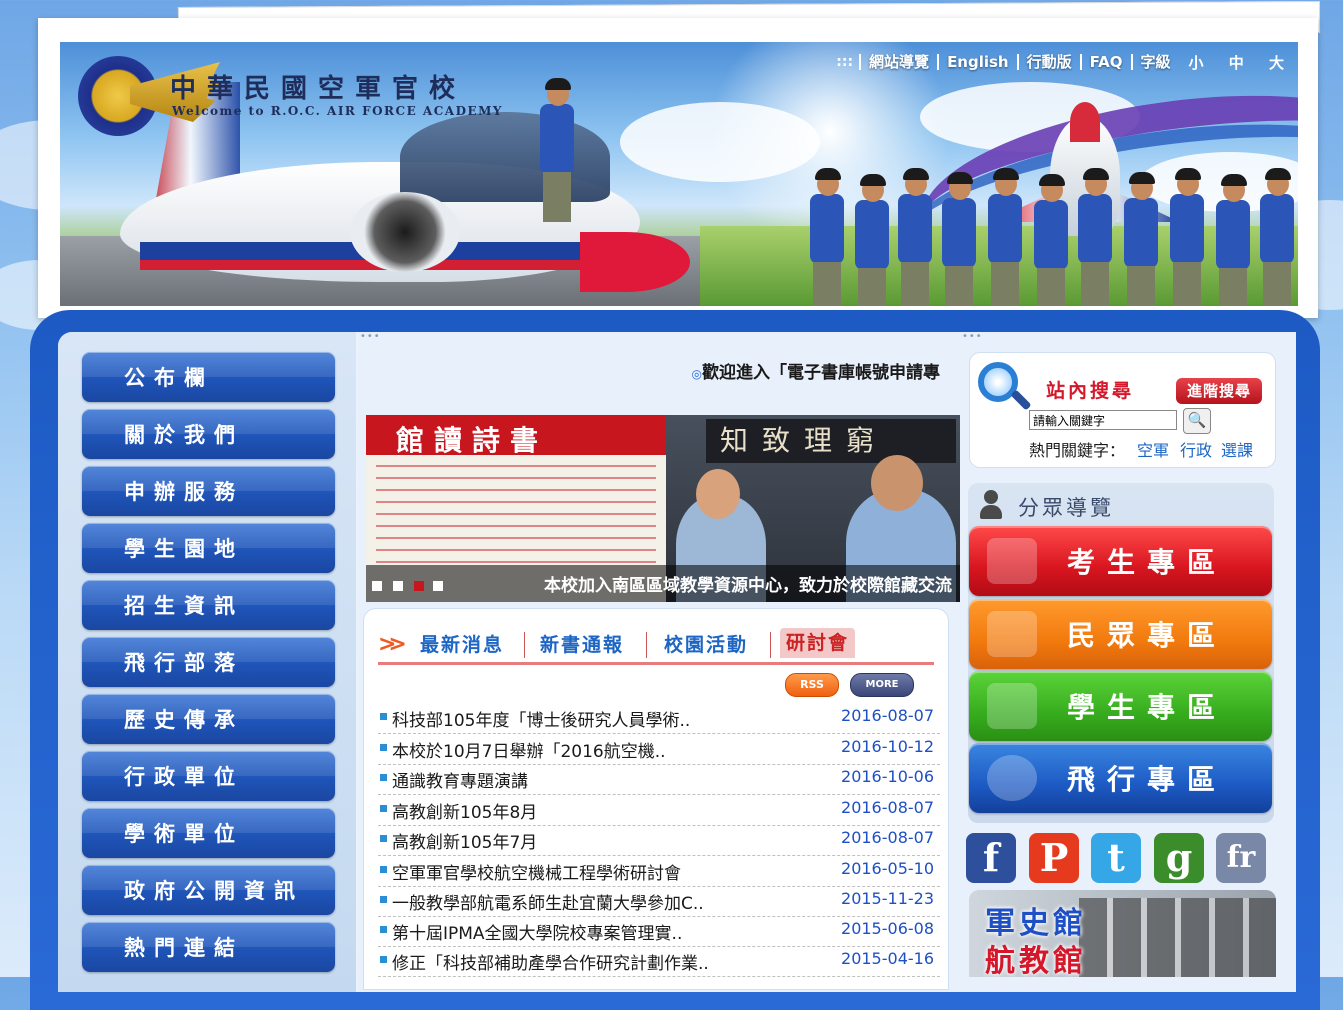 This screenshot has width=1343, height=1010. What do you see at coordinates (1012, 778) in the screenshot?
I see `globe-icon` at bounding box center [1012, 778].